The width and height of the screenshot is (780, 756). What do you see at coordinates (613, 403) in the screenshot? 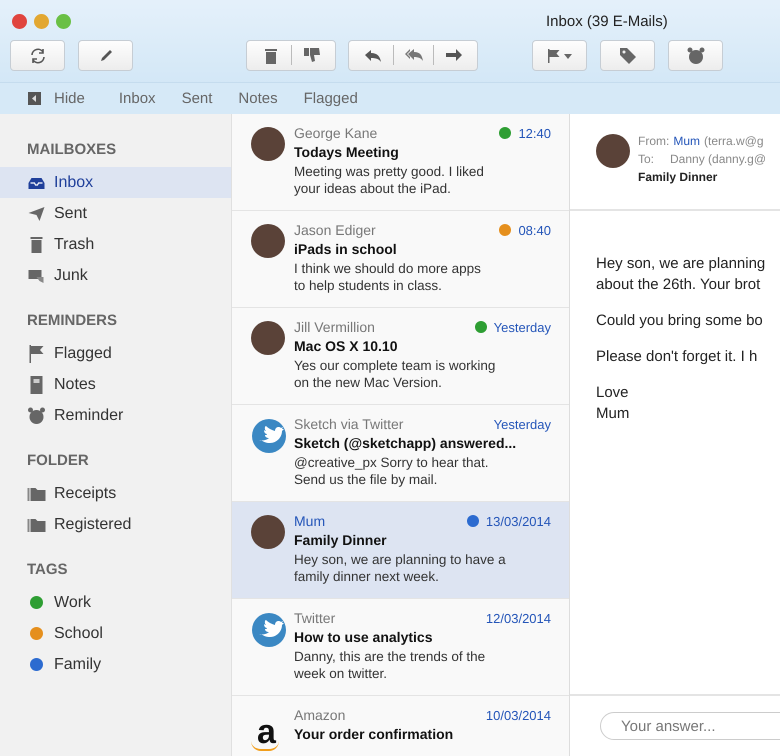
I see `email-paragraph: Love Mum` at bounding box center [613, 403].